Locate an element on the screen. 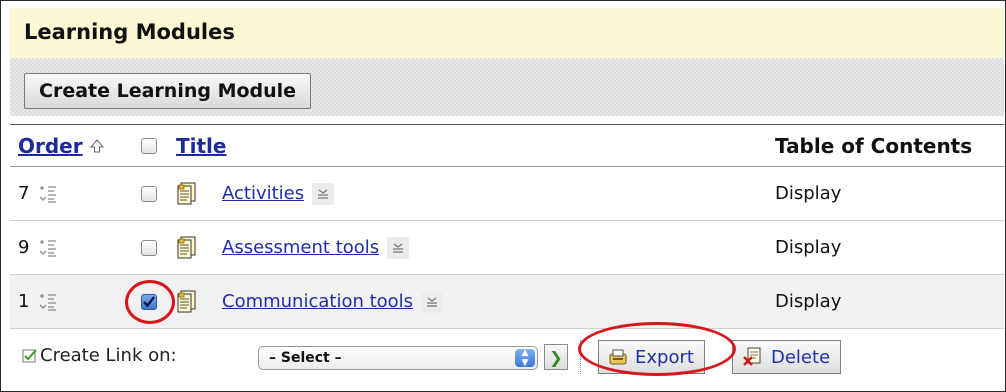  delete-label: Delete is located at coordinates (801, 357).